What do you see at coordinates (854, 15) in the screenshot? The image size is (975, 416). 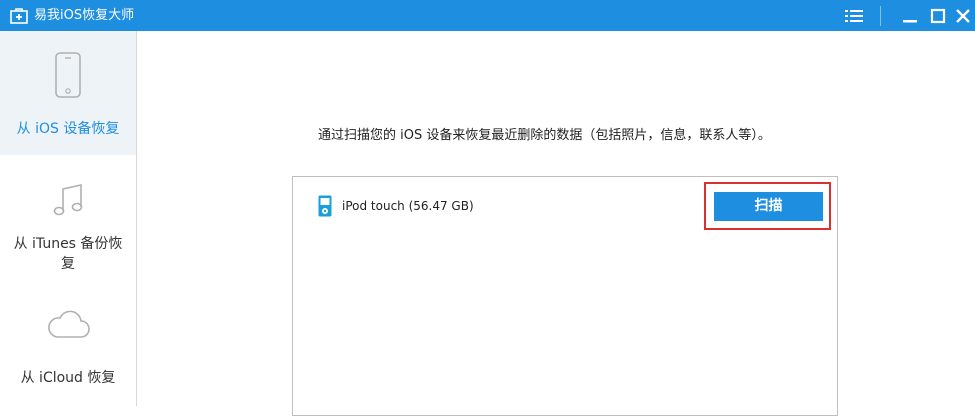 I see `menu-icon` at bounding box center [854, 15].